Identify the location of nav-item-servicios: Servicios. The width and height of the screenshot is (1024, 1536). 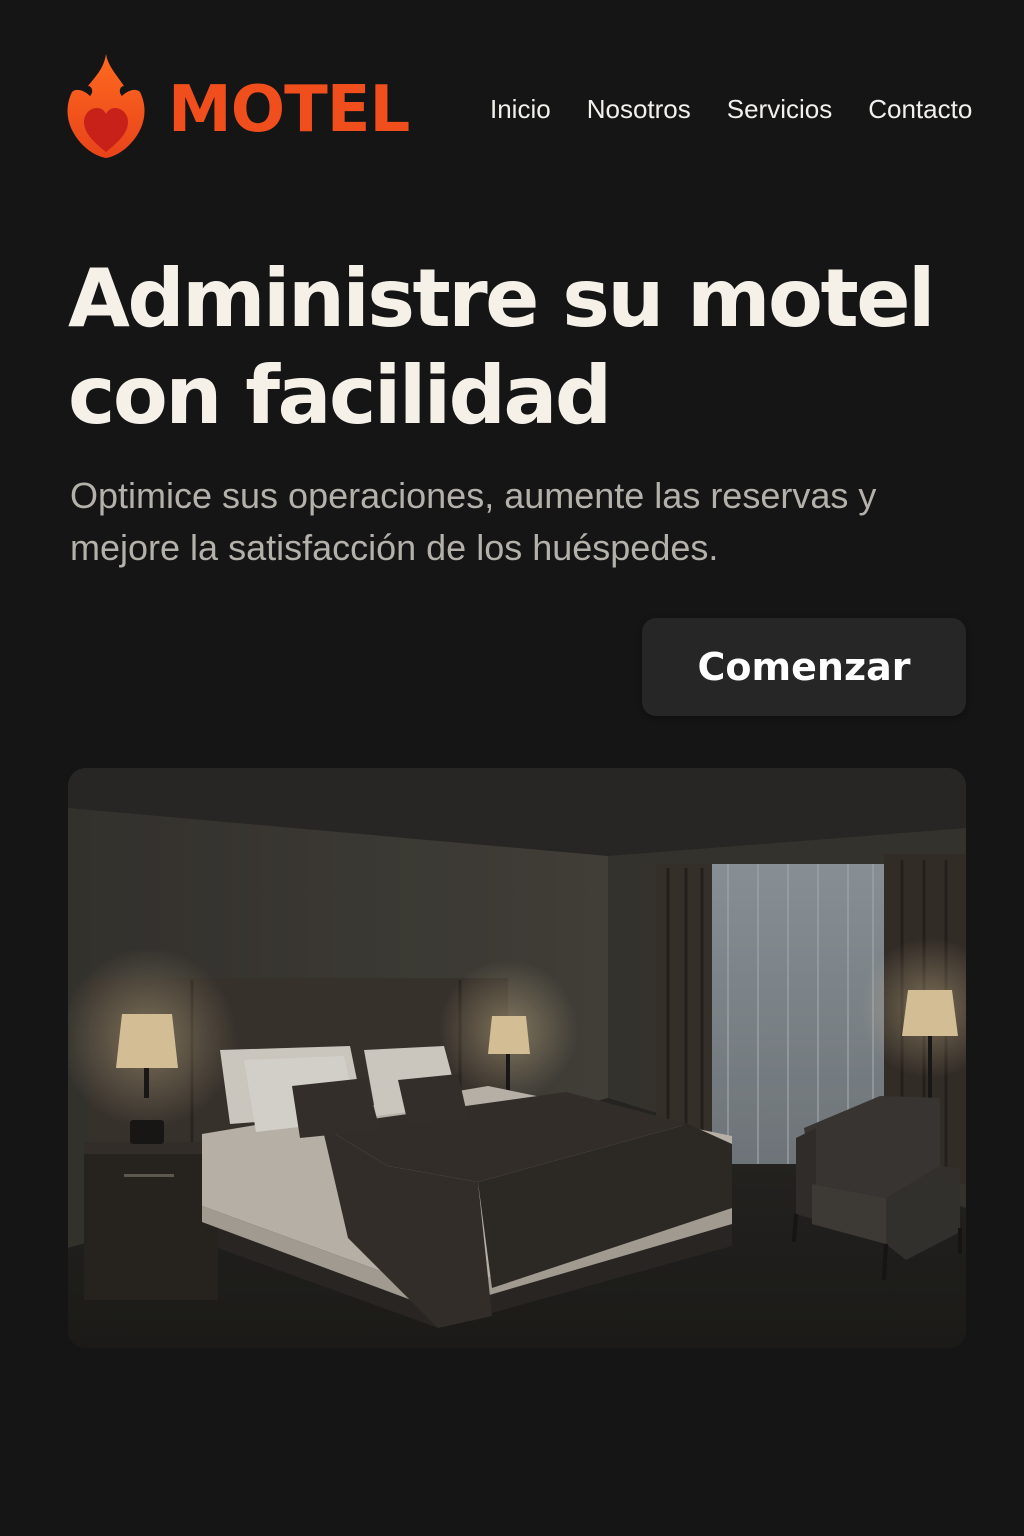
(779, 109).